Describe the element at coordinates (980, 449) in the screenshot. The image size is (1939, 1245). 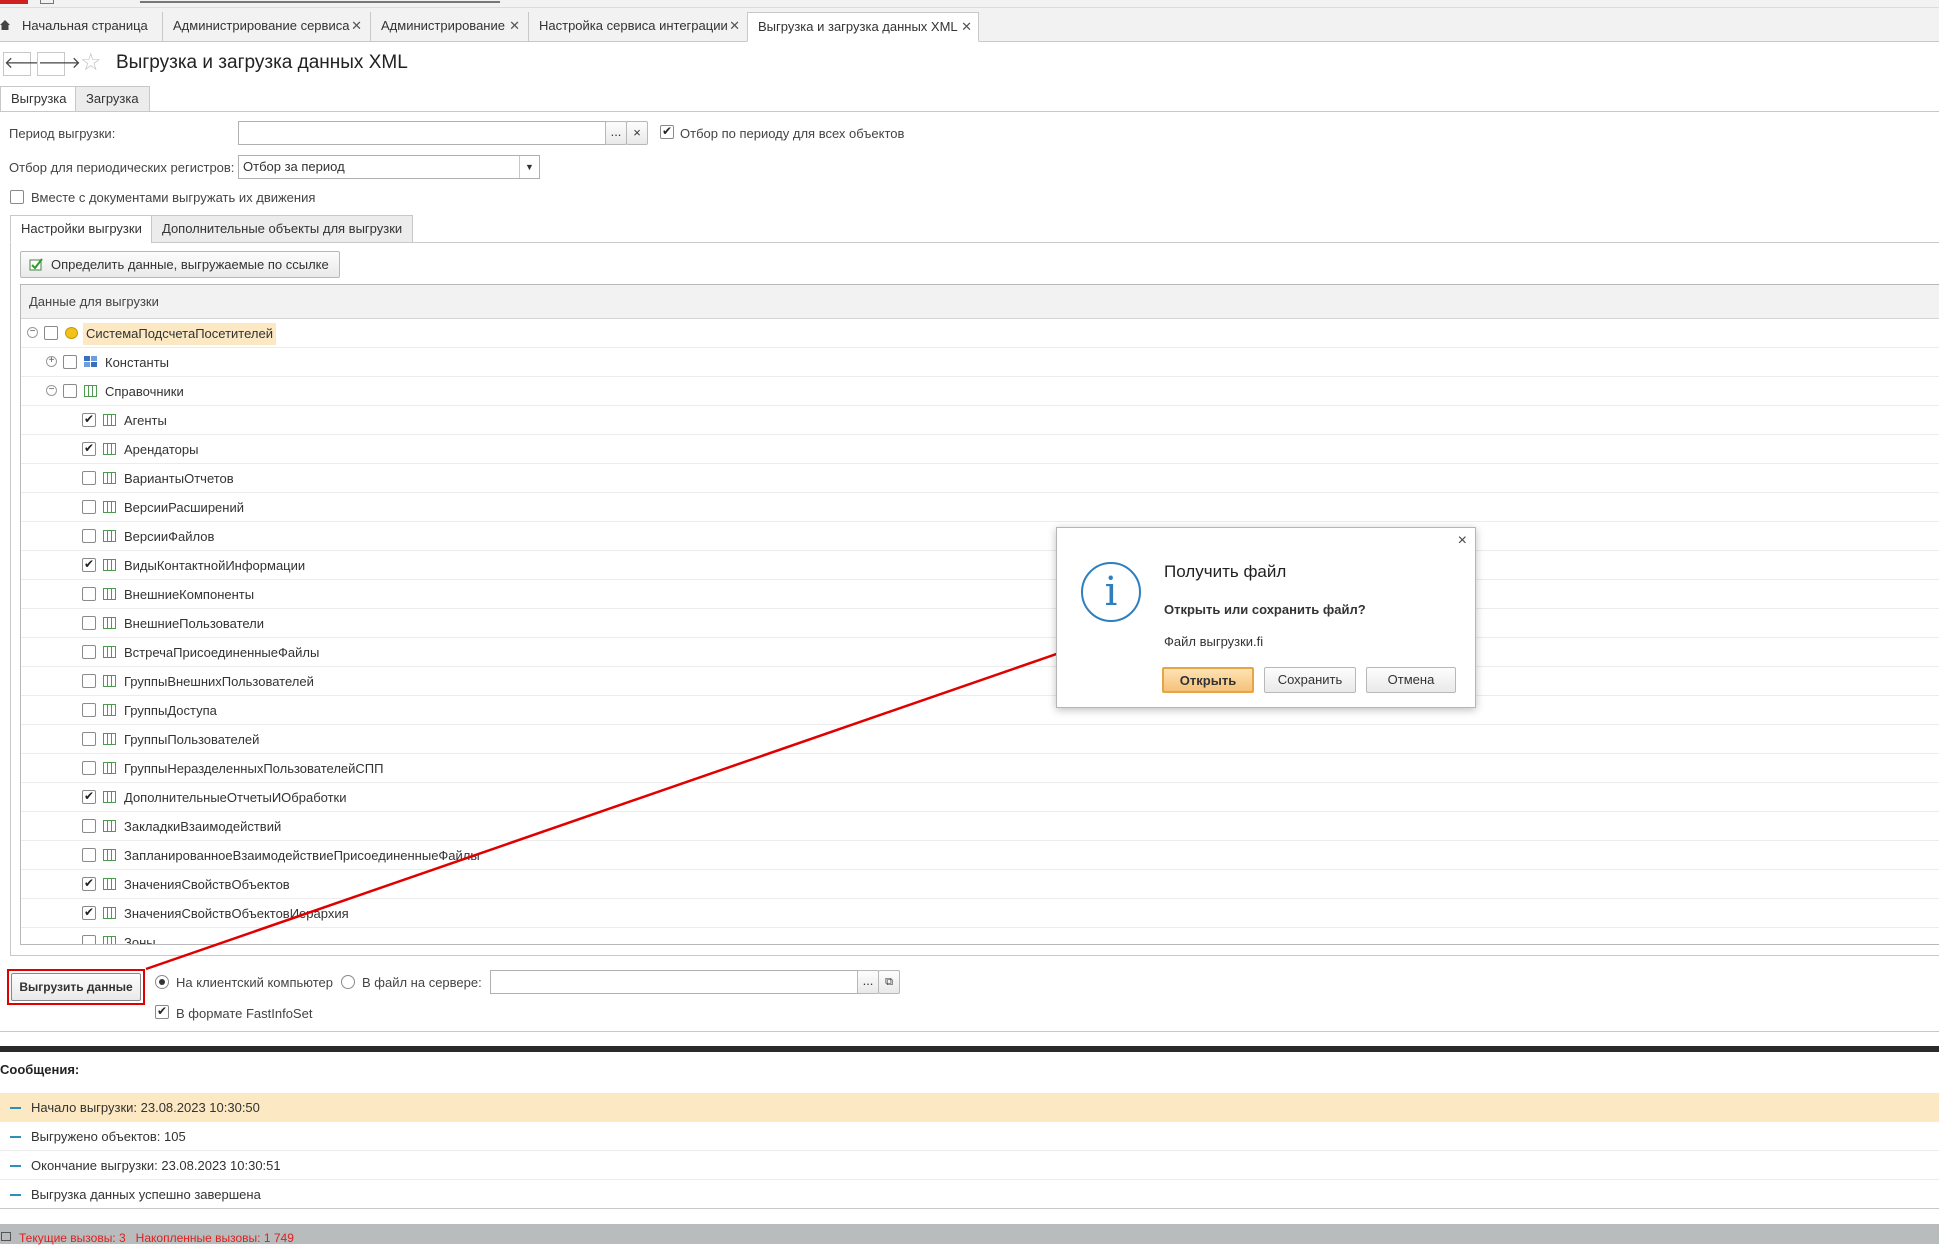
I see `tree-row: Арендаторы` at that location.